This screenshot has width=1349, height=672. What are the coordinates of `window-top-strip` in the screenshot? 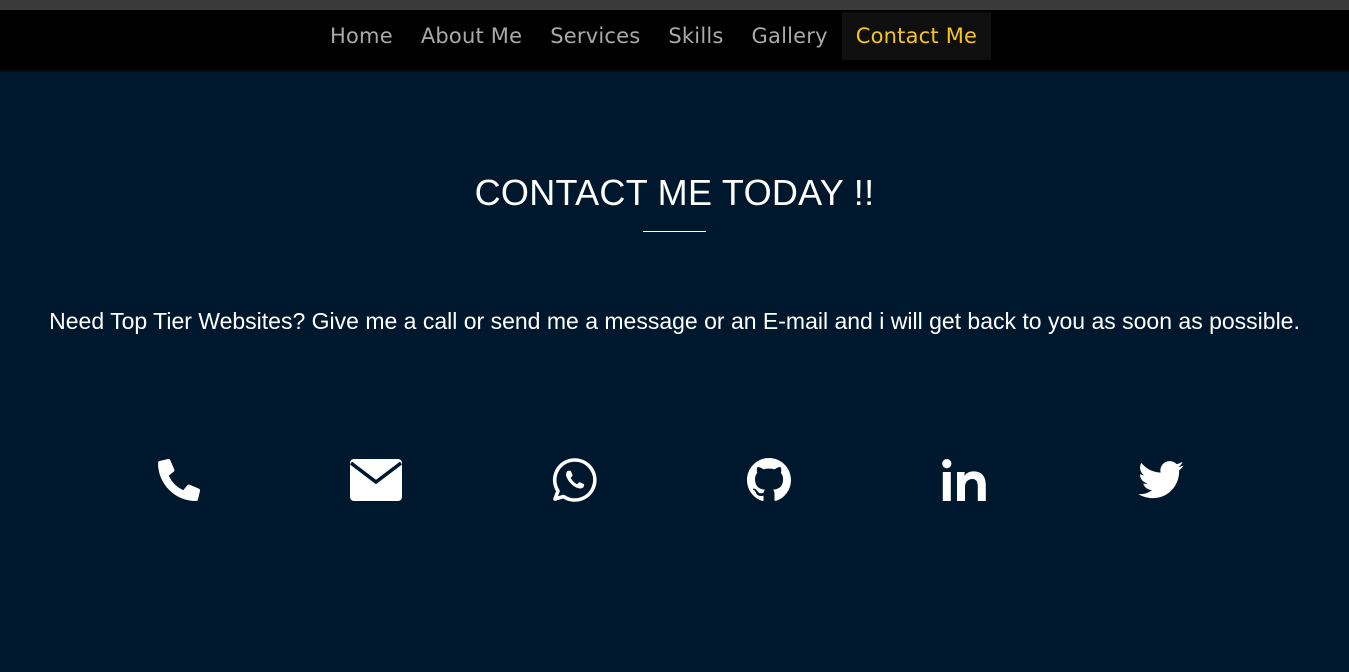 It's located at (674, 5).